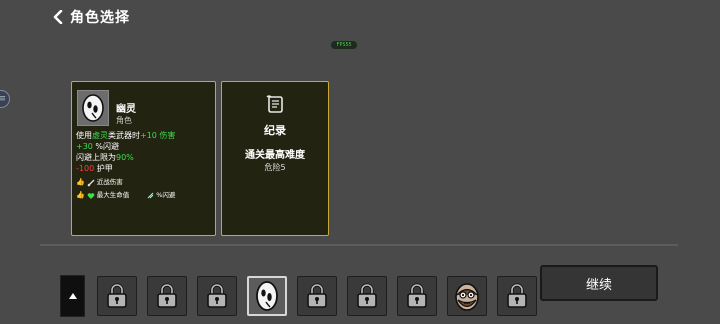  I want to click on record-subtitle: 通关最高难度, so click(275, 155).